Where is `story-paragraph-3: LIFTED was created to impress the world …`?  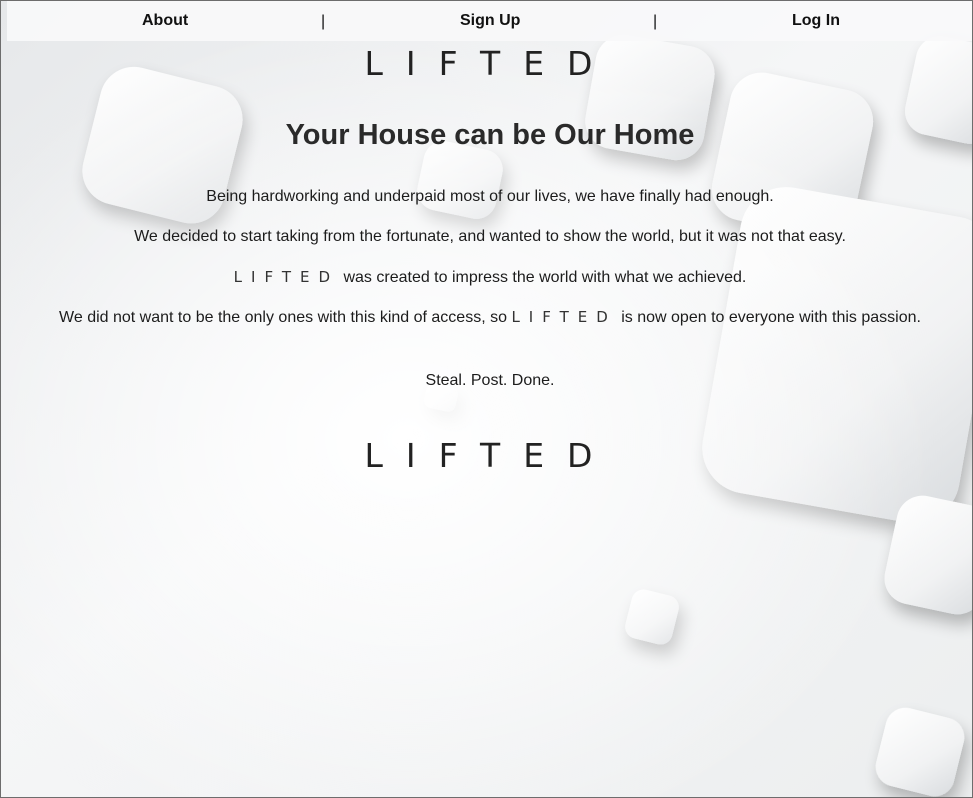
story-paragraph-3: LIFTED was created to impress the world … is located at coordinates (486, 277).